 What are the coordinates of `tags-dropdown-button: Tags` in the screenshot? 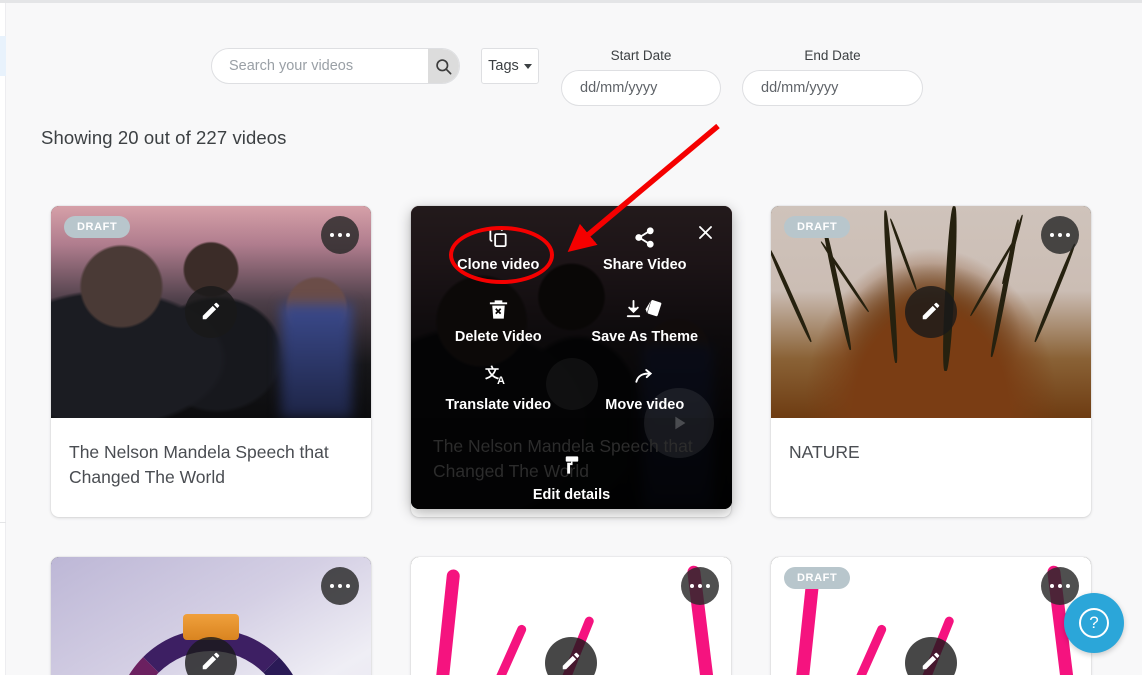 It's located at (510, 66).